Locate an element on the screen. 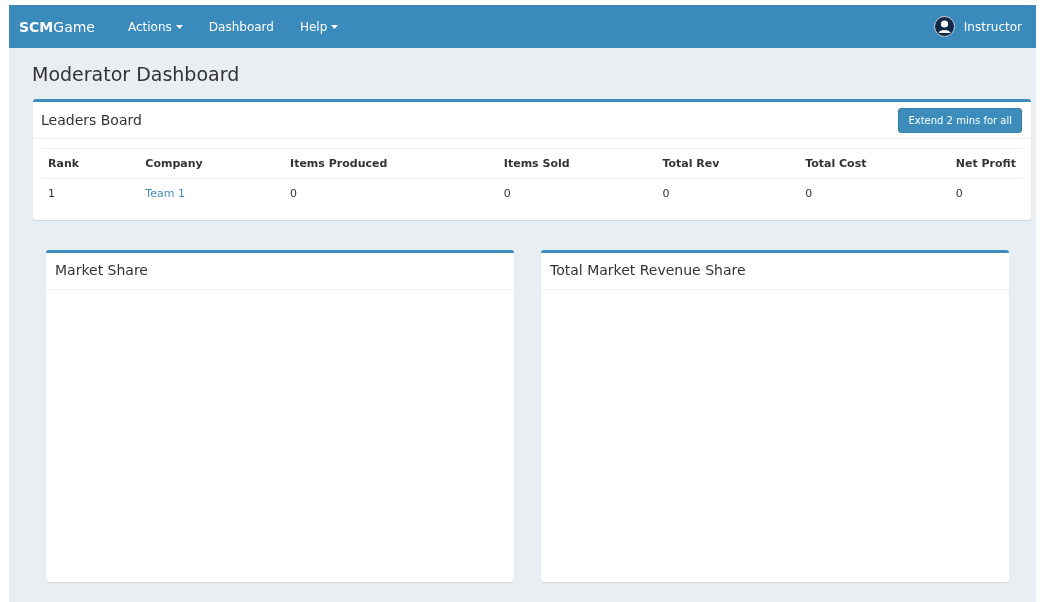  user-avatar-icon is located at coordinates (944, 26).